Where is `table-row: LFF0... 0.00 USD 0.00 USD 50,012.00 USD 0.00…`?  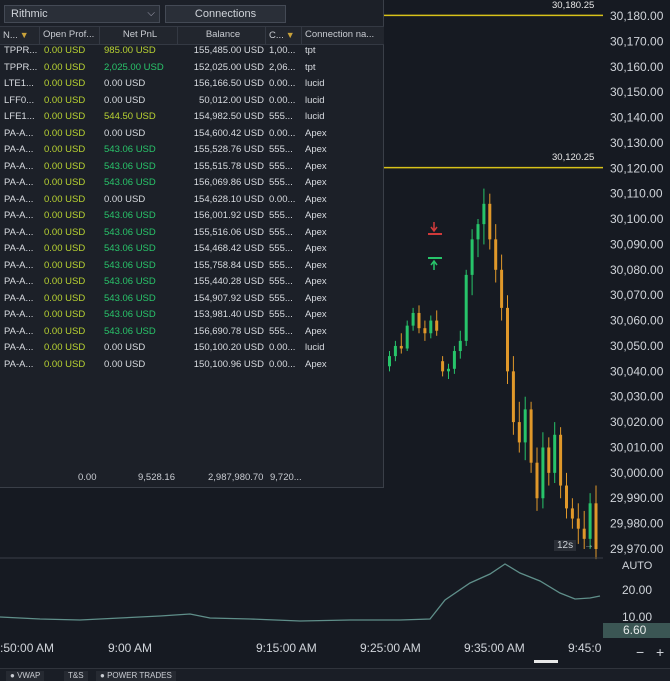
table-row: LFF0... 0.00 USD 0.00 USD 50,012.00 USD 0.00… is located at coordinates (192, 101).